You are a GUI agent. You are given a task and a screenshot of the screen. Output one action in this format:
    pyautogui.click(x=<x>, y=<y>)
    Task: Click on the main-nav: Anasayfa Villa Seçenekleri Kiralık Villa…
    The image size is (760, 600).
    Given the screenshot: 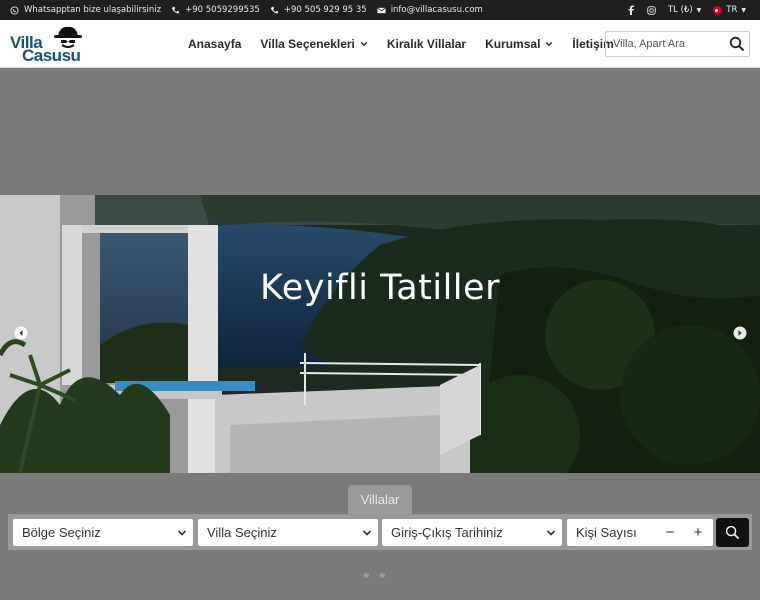 What is the action you would take?
    pyautogui.click(x=410, y=44)
    